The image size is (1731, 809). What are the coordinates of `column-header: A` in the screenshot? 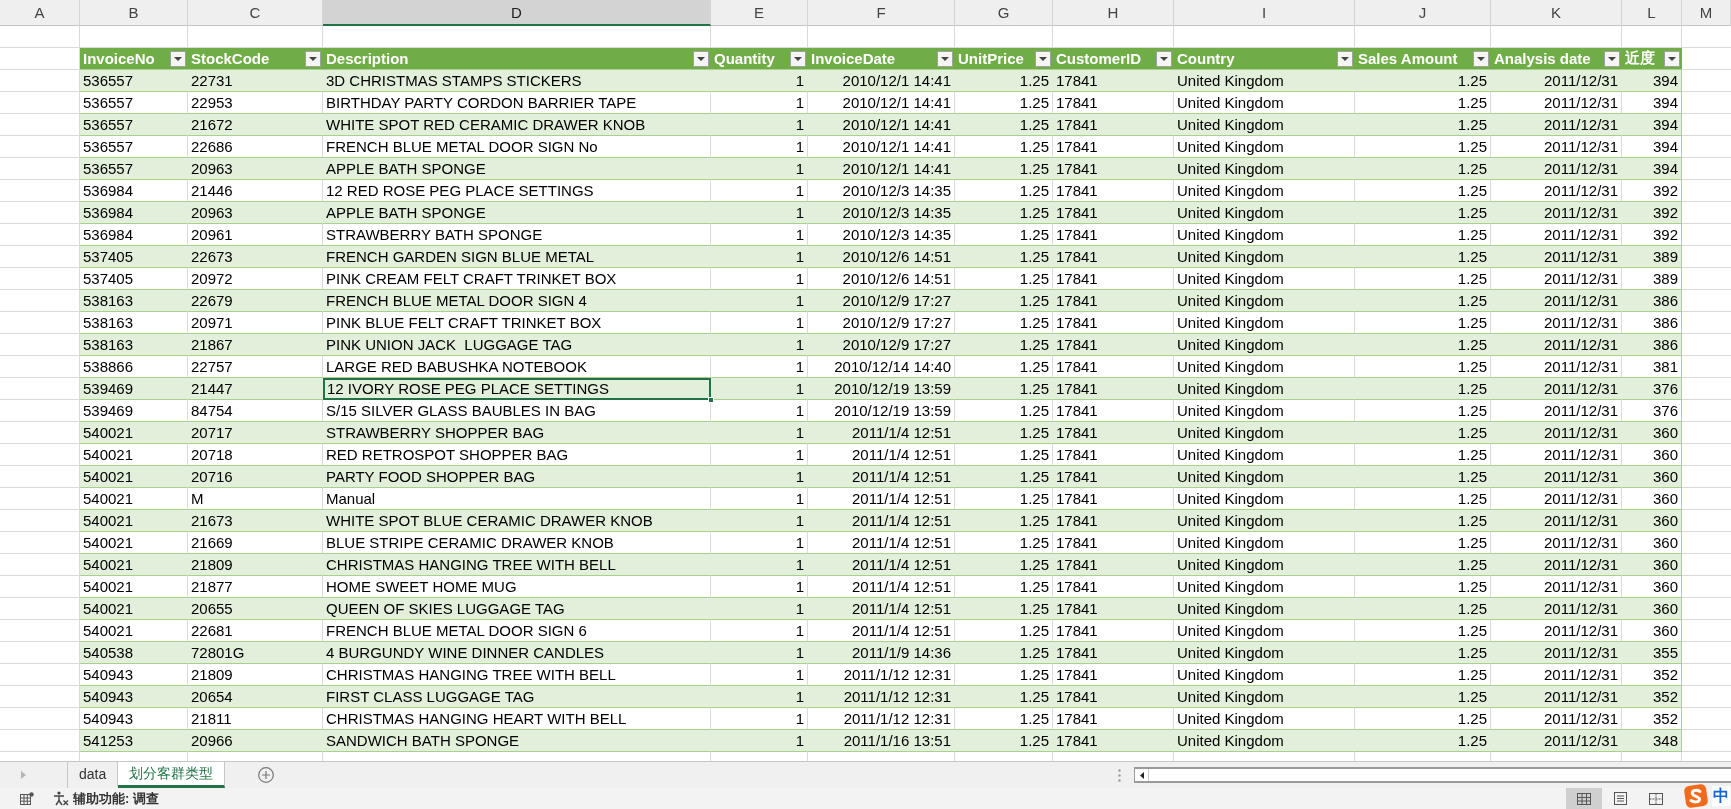 It's located at (40, 13).